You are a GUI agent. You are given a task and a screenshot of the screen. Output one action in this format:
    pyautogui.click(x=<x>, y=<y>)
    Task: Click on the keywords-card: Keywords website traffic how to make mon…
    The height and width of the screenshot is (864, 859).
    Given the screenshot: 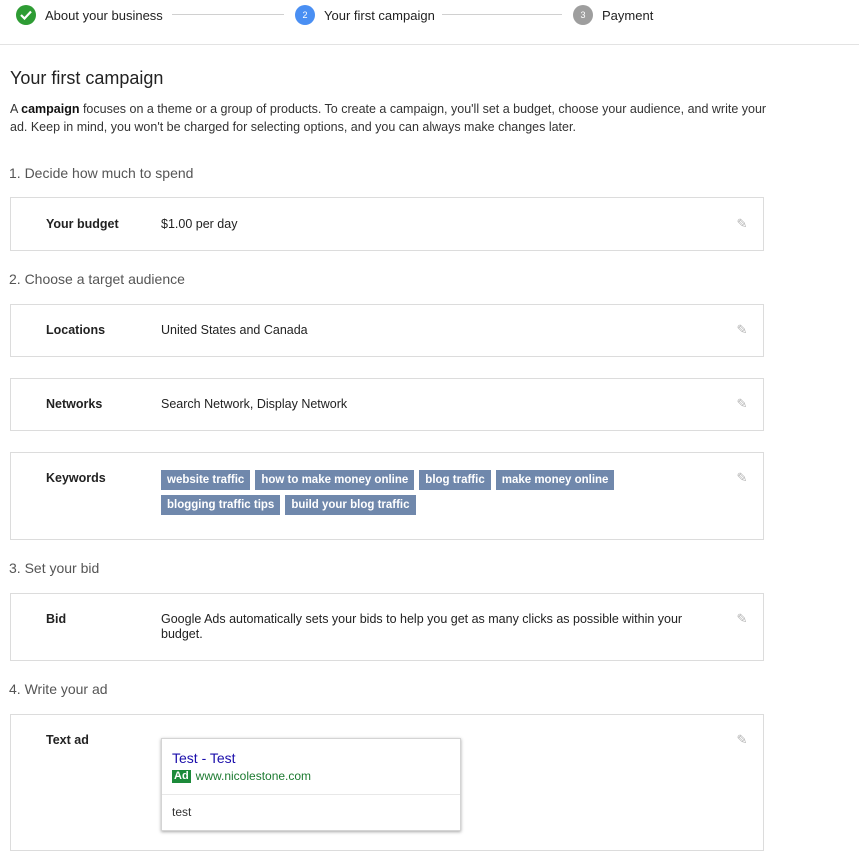 What is the action you would take?
    pyautogui.click(x=387, y=496)
    